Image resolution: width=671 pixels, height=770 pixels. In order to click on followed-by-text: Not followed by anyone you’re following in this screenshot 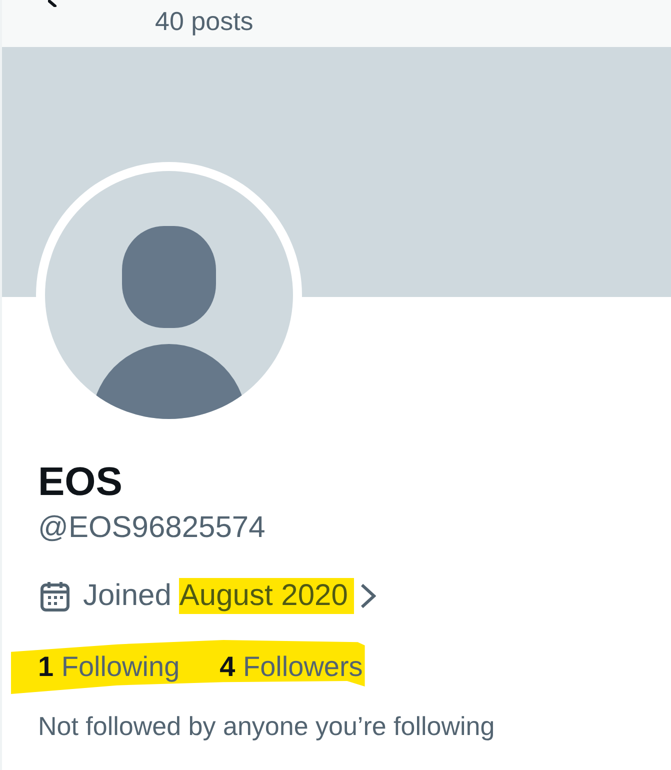, I will do `click(267, 726)`.